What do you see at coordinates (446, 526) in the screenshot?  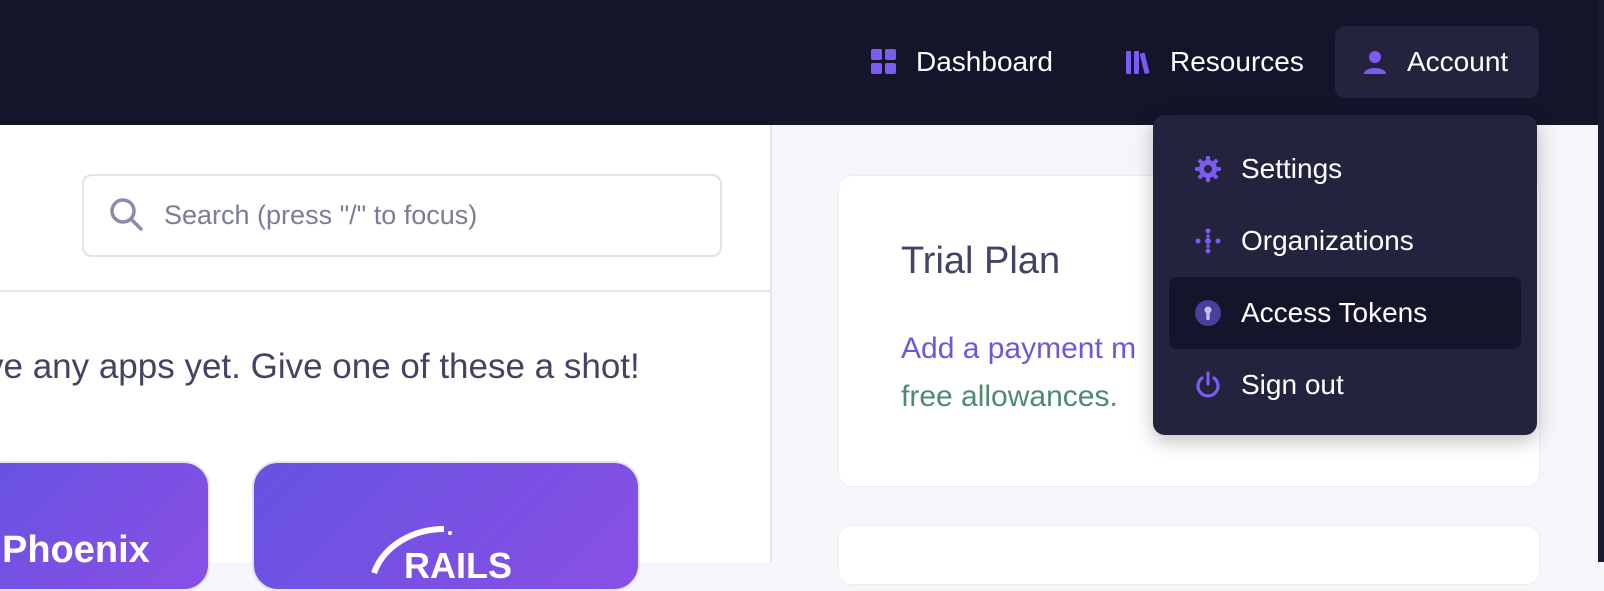 I see `template-tile-rails: RAILS` at bounding box center [446, 526].